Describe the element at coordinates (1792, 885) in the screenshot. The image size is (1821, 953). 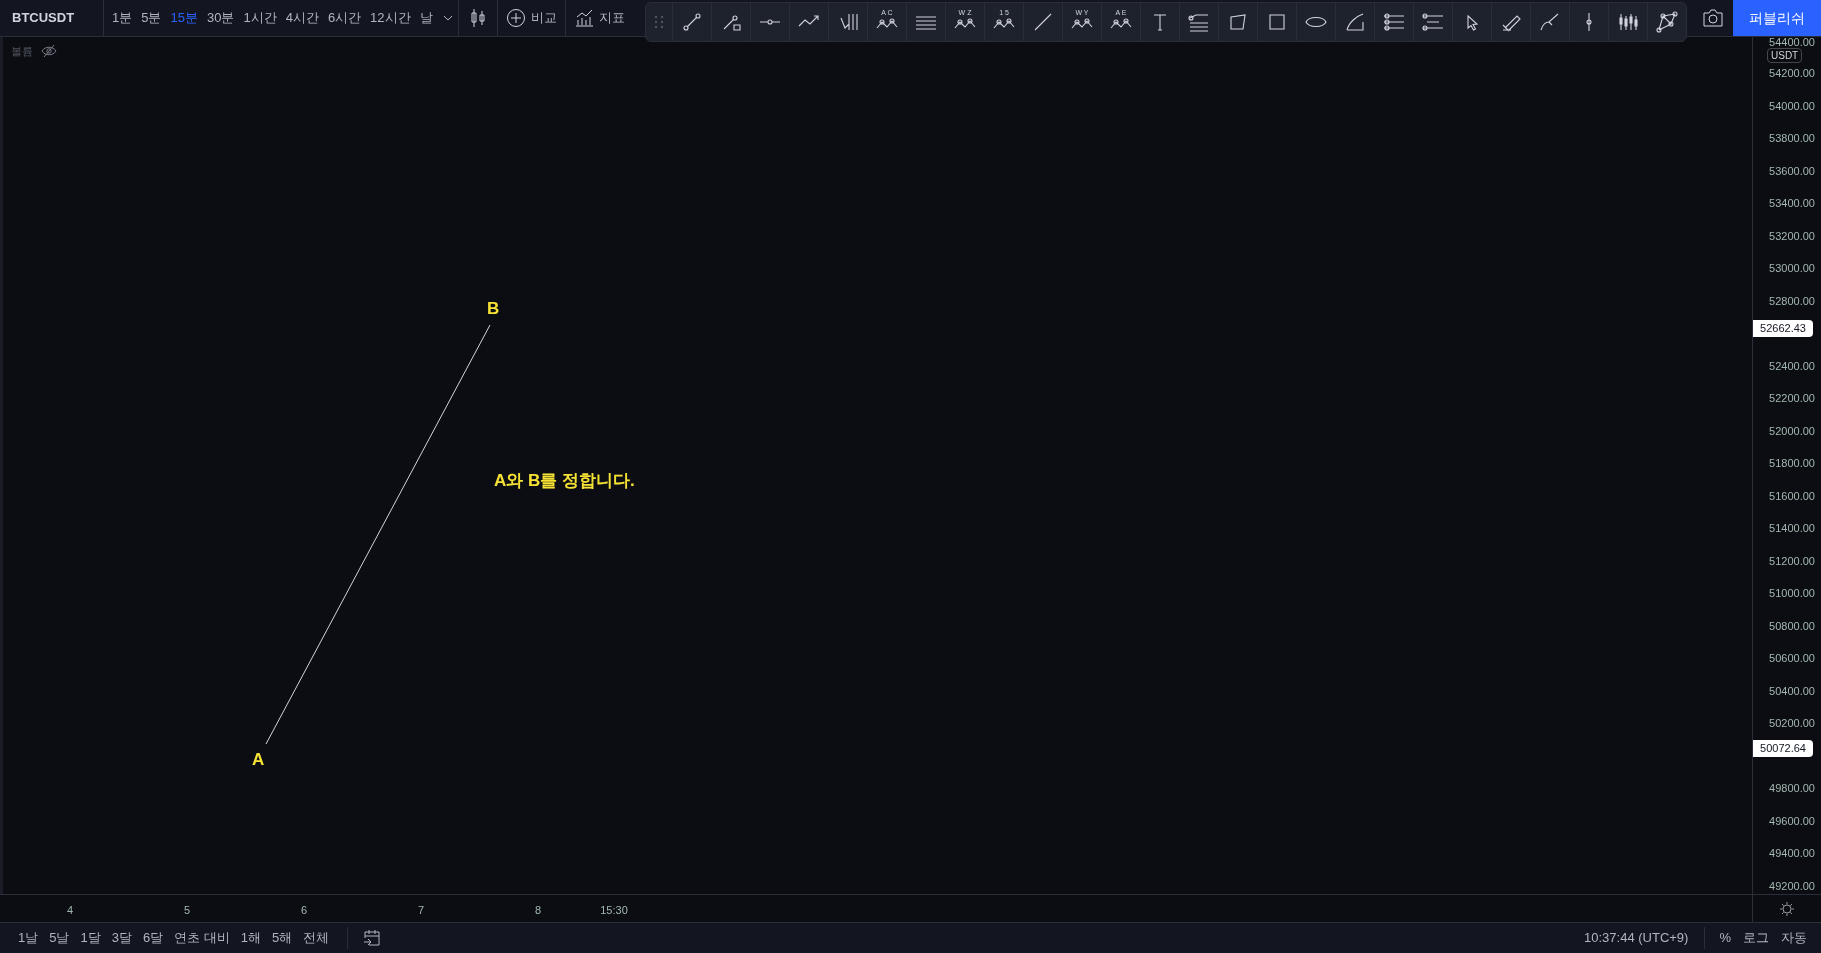
I see `price-tick: 49200.00` at that location.